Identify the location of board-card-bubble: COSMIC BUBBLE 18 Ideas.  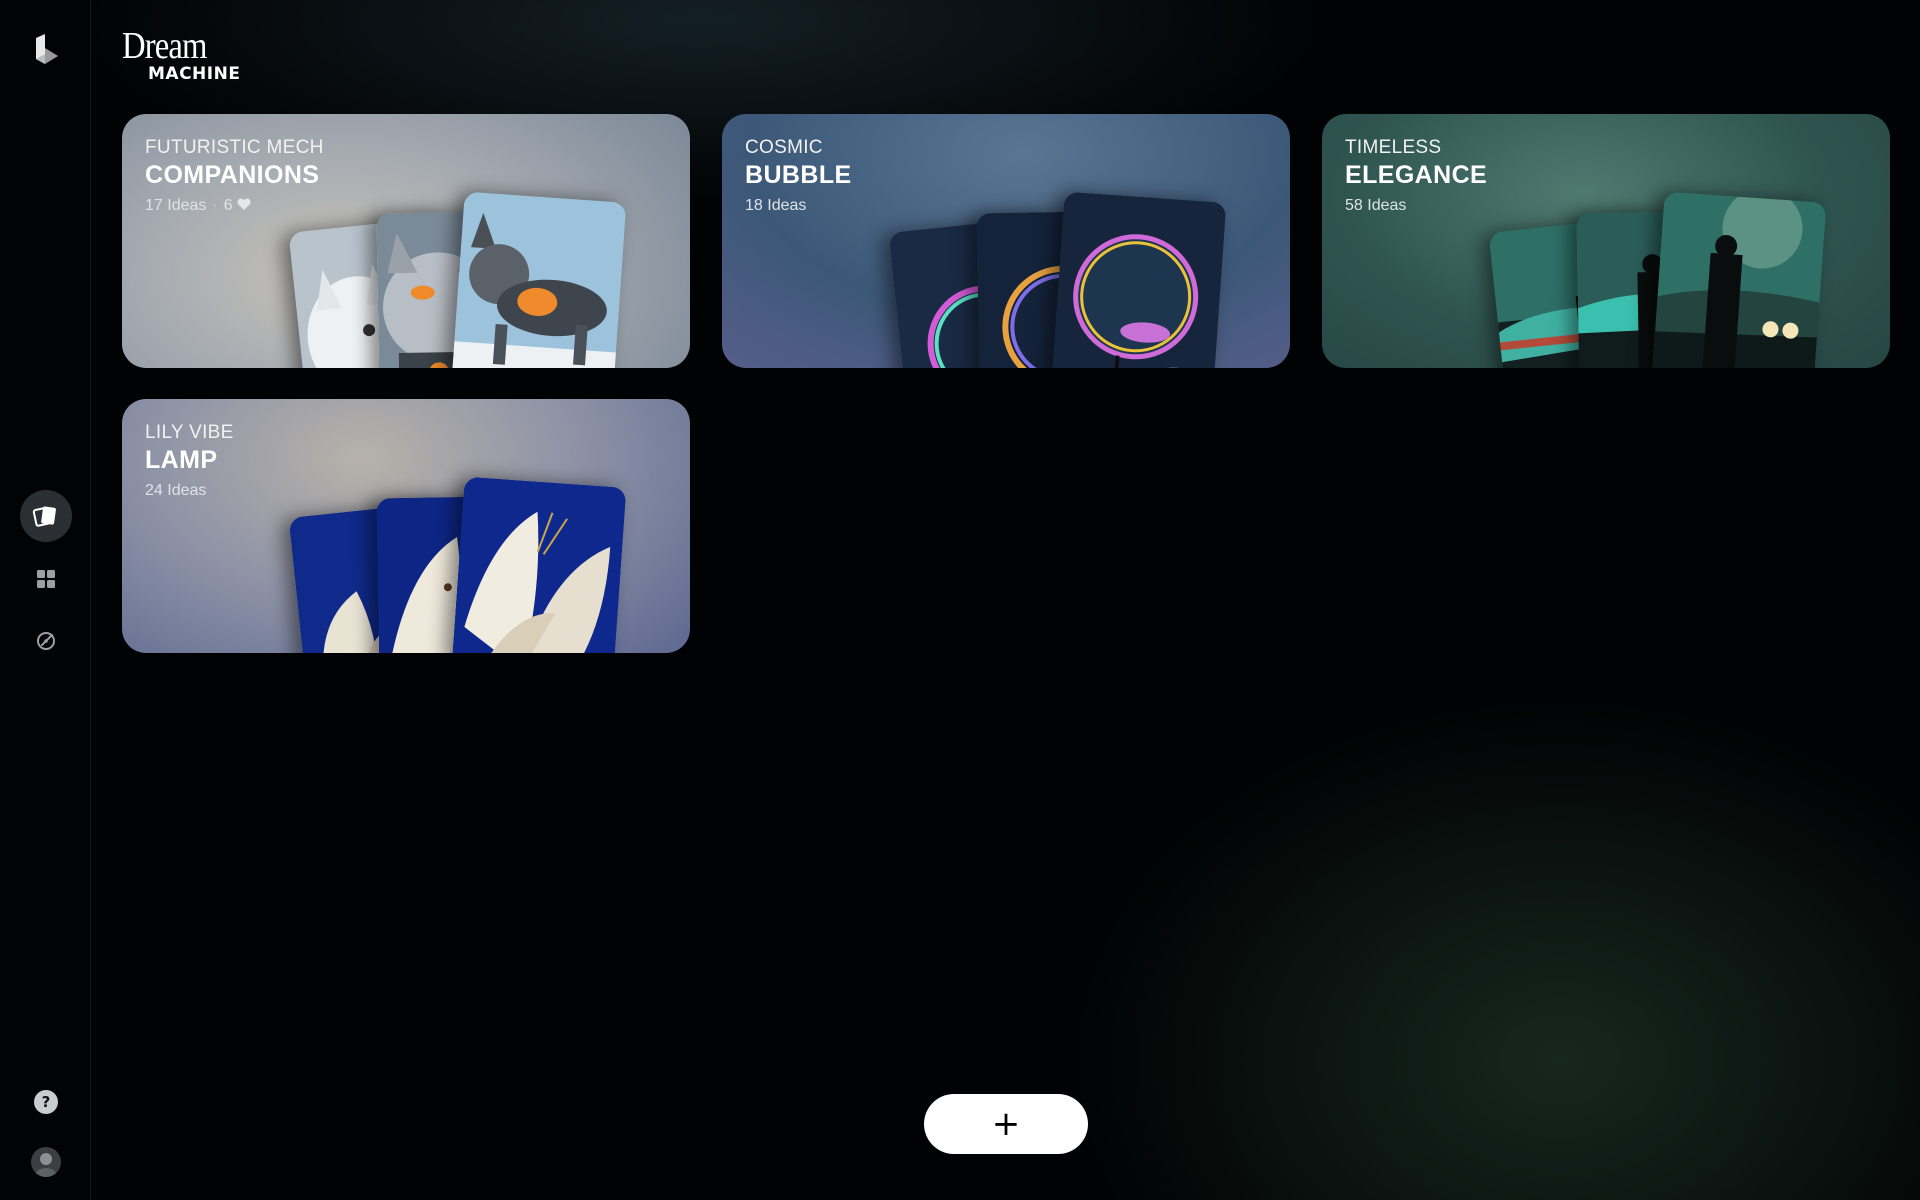
(1006, 241).